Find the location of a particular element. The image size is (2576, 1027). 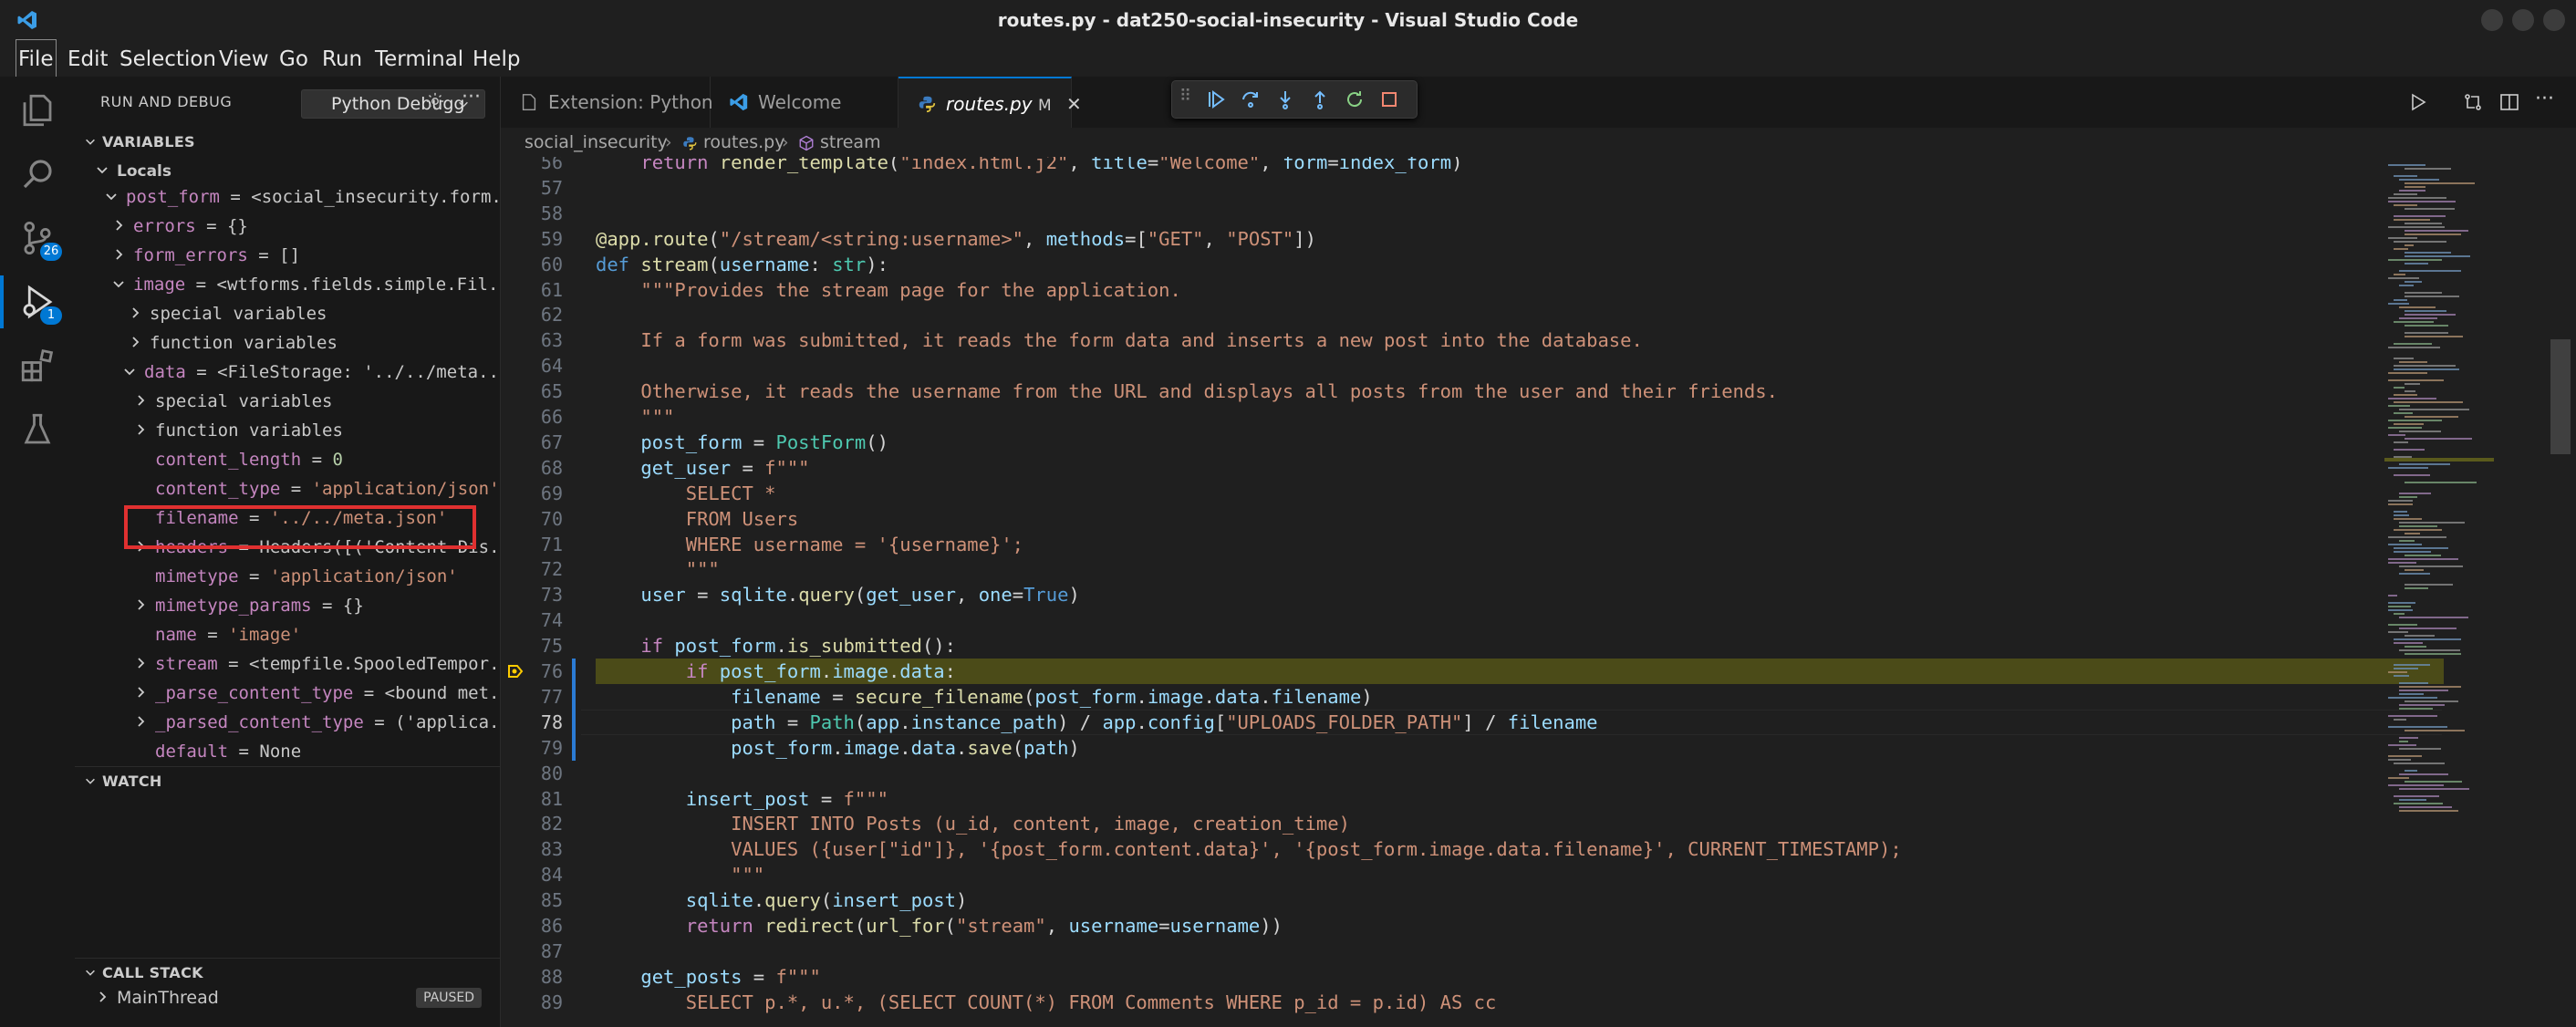

breadcrumb-file: routes.py is located at coordinates (743, 142).